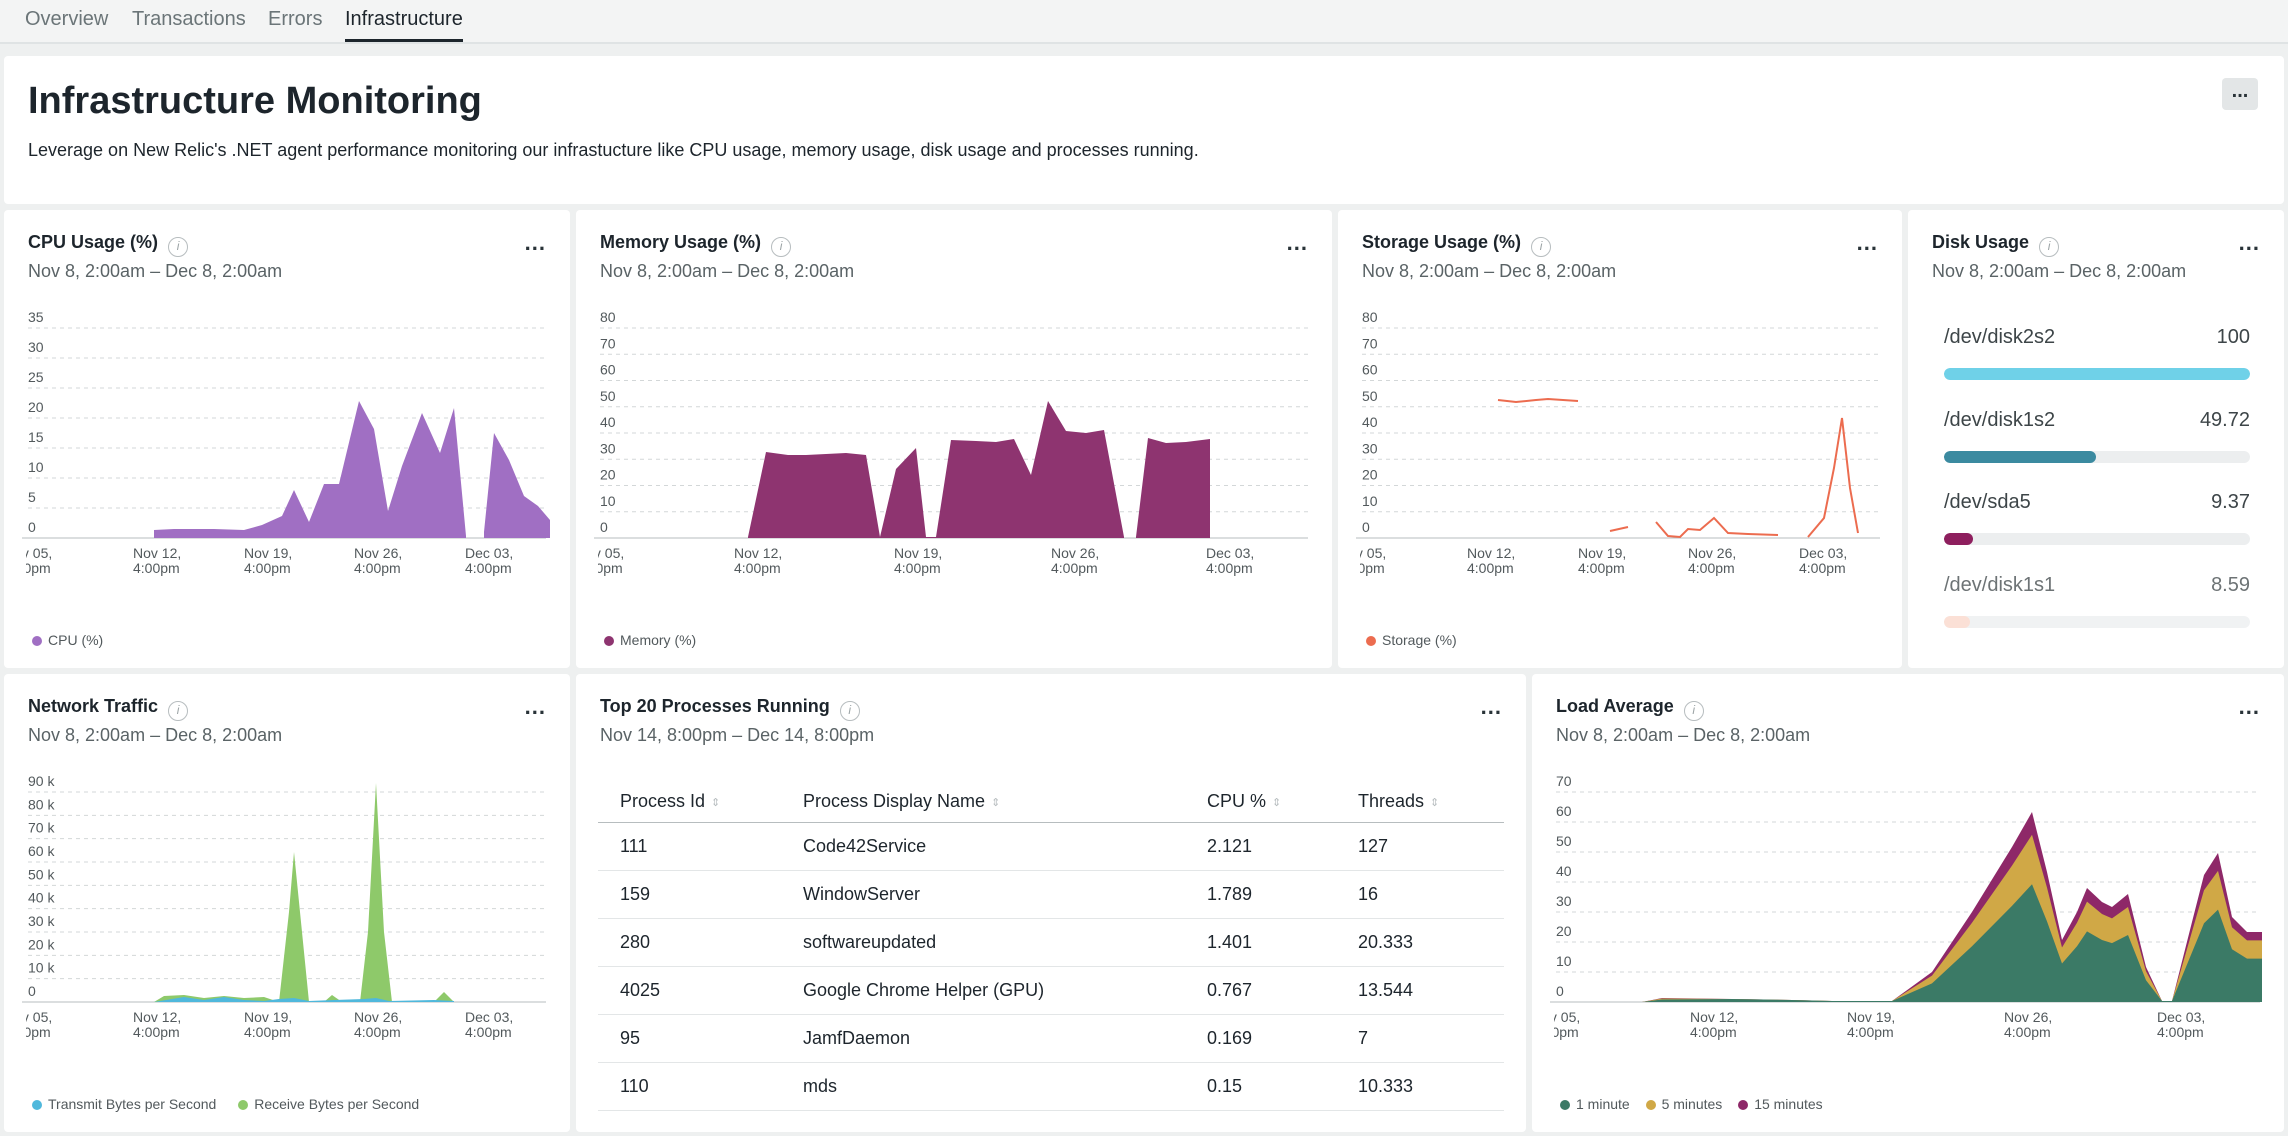 This screenshot has width=2288, height=1136. Describe the element at coordinates (255, 101) in the screenshot. I see `page-title: Infrastructure Monitoring` at that location.